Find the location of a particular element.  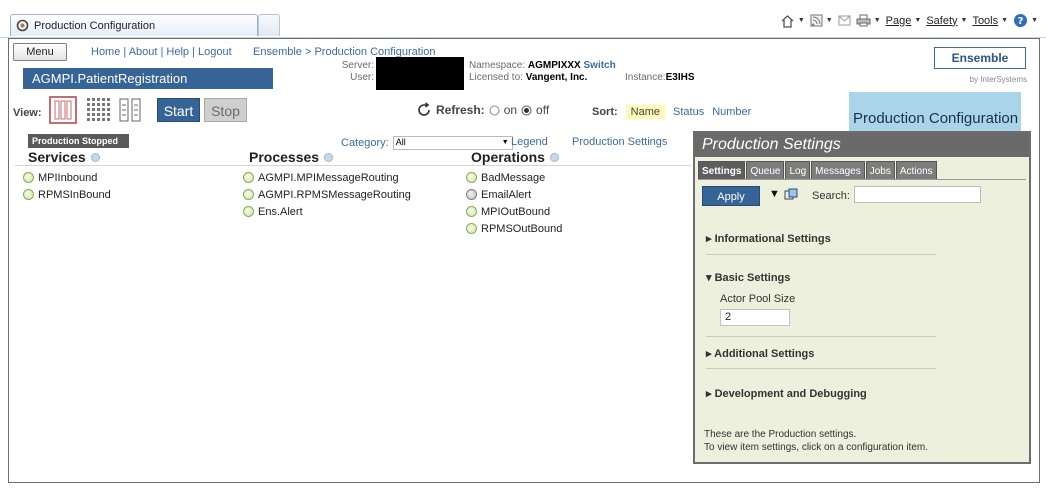

help-button: ? ▼ is located at coordinates (1025, 20).